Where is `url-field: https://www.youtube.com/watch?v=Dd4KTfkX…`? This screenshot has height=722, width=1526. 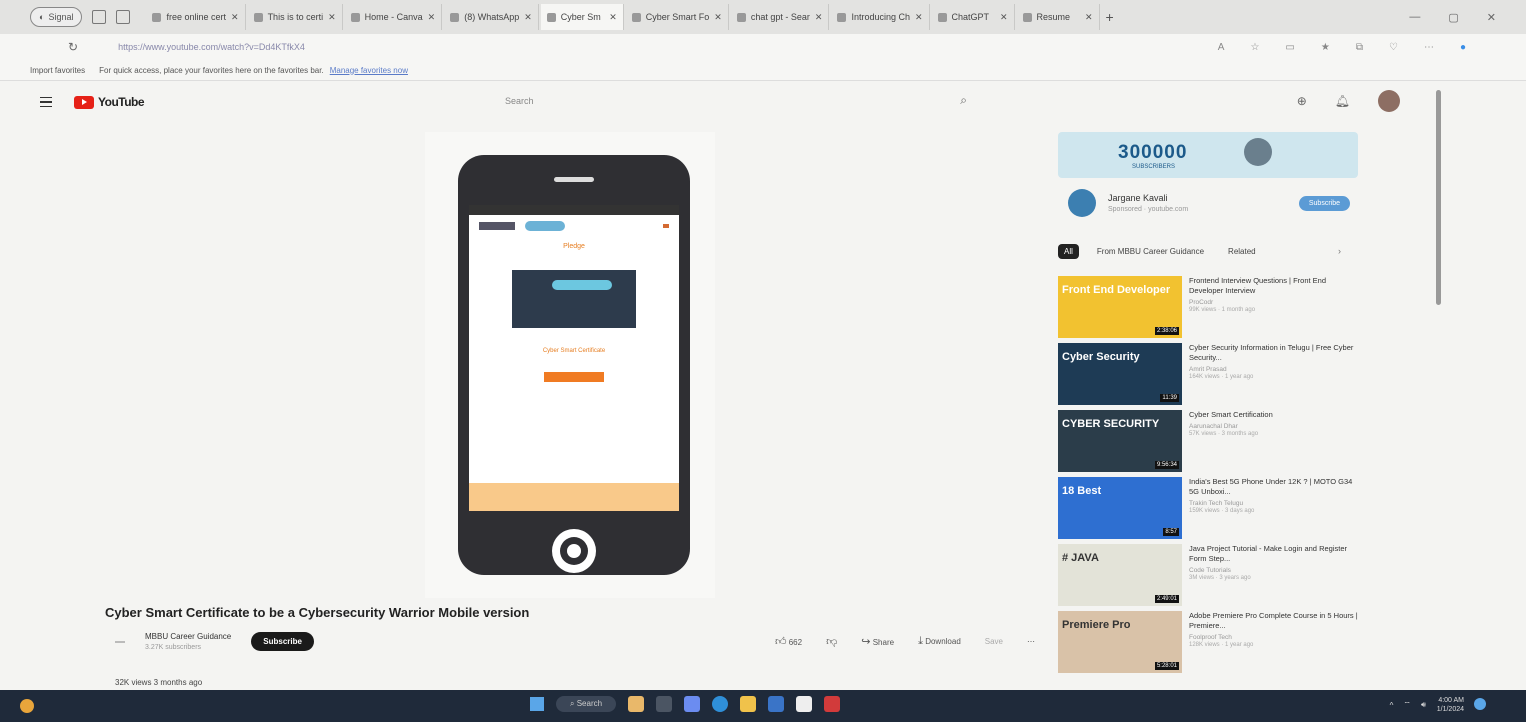 url-field: https://www.youtube.com/watch?v=Dd4KTfkX… is located at coordinates (368, 47).